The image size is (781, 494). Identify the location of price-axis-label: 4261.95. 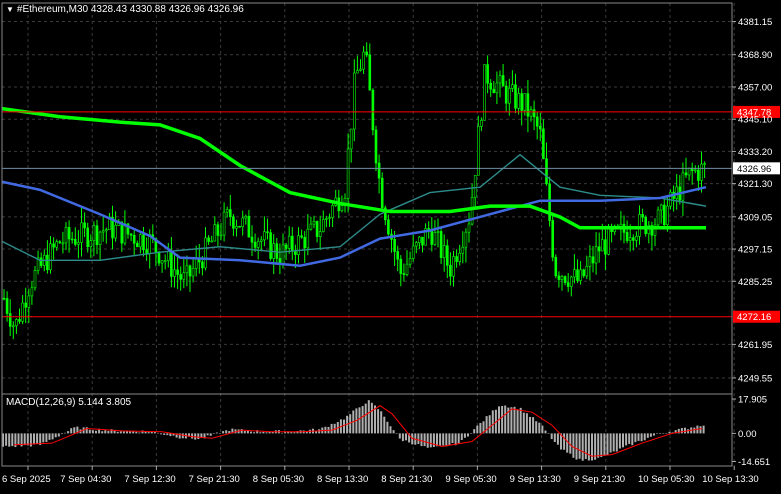
(755, 345).